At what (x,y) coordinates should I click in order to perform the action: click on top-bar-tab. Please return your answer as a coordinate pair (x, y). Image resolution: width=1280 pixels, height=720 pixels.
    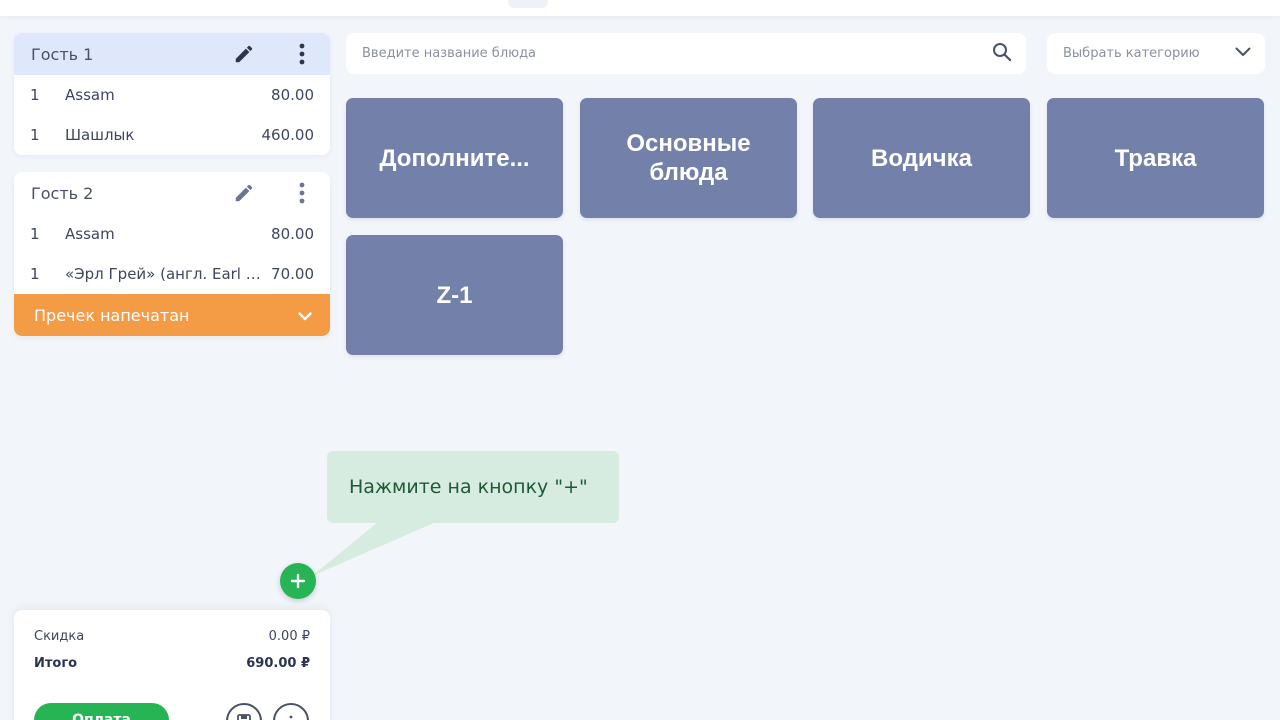
    Looking at the image, I should click on (528, 4).